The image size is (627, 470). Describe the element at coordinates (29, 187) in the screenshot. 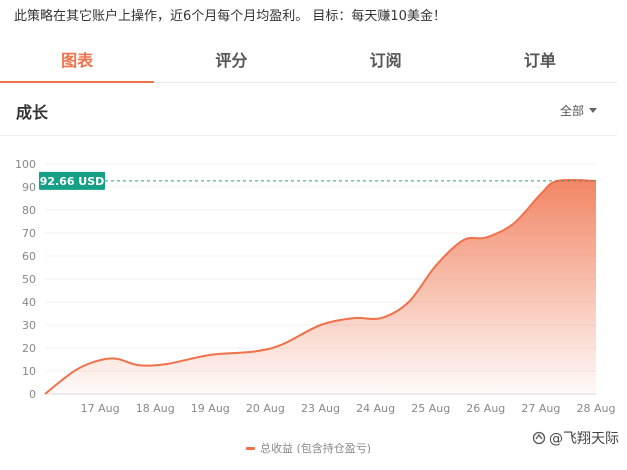

I see `y-tick-label: 90` at that location.